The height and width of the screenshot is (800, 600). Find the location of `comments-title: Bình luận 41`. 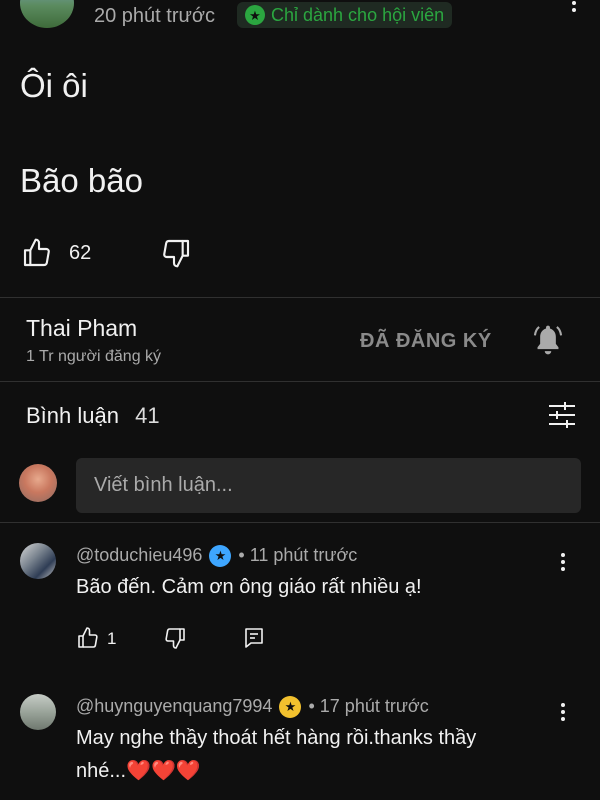

comments-title: Bình luận 41 is located at coordinates (93, 416).